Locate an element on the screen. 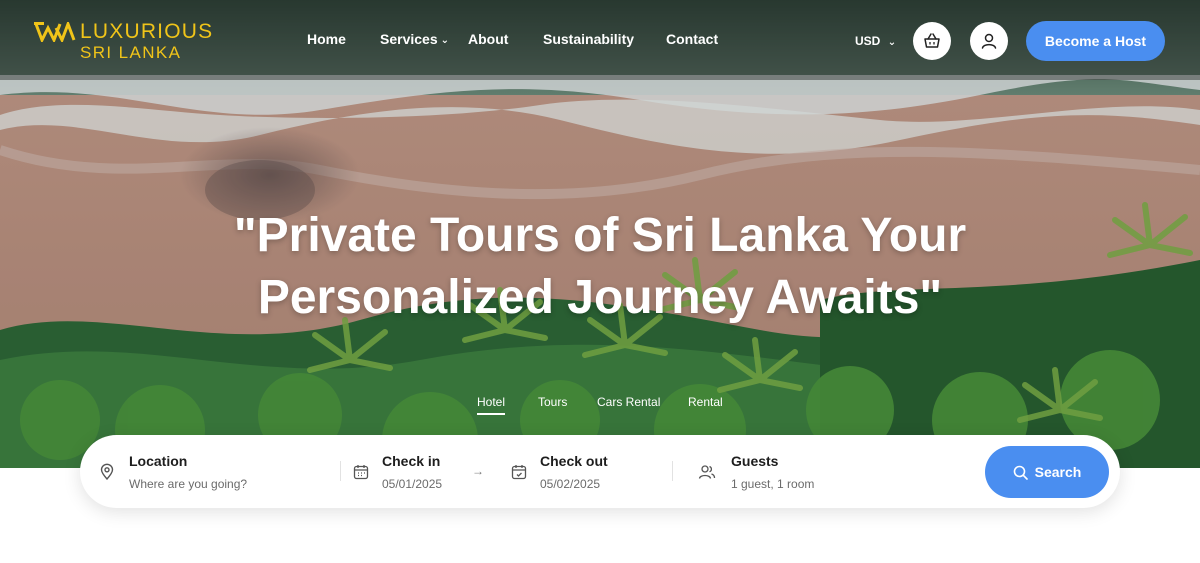 This screenshot has width=1200, height=563. tab-tours: Tours is located at coordinates (552, 402).